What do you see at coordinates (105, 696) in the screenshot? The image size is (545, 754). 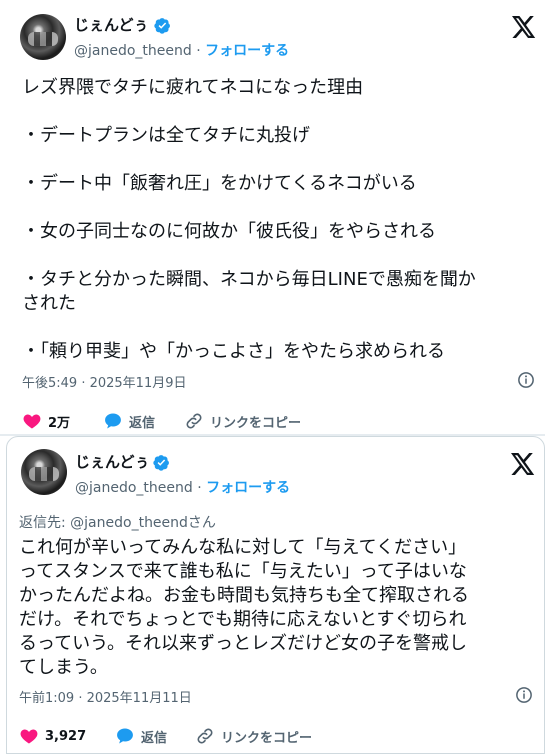 I see `timestamp: 午前1:09 · 2025年11月11日` at bounding box center [105, 696].